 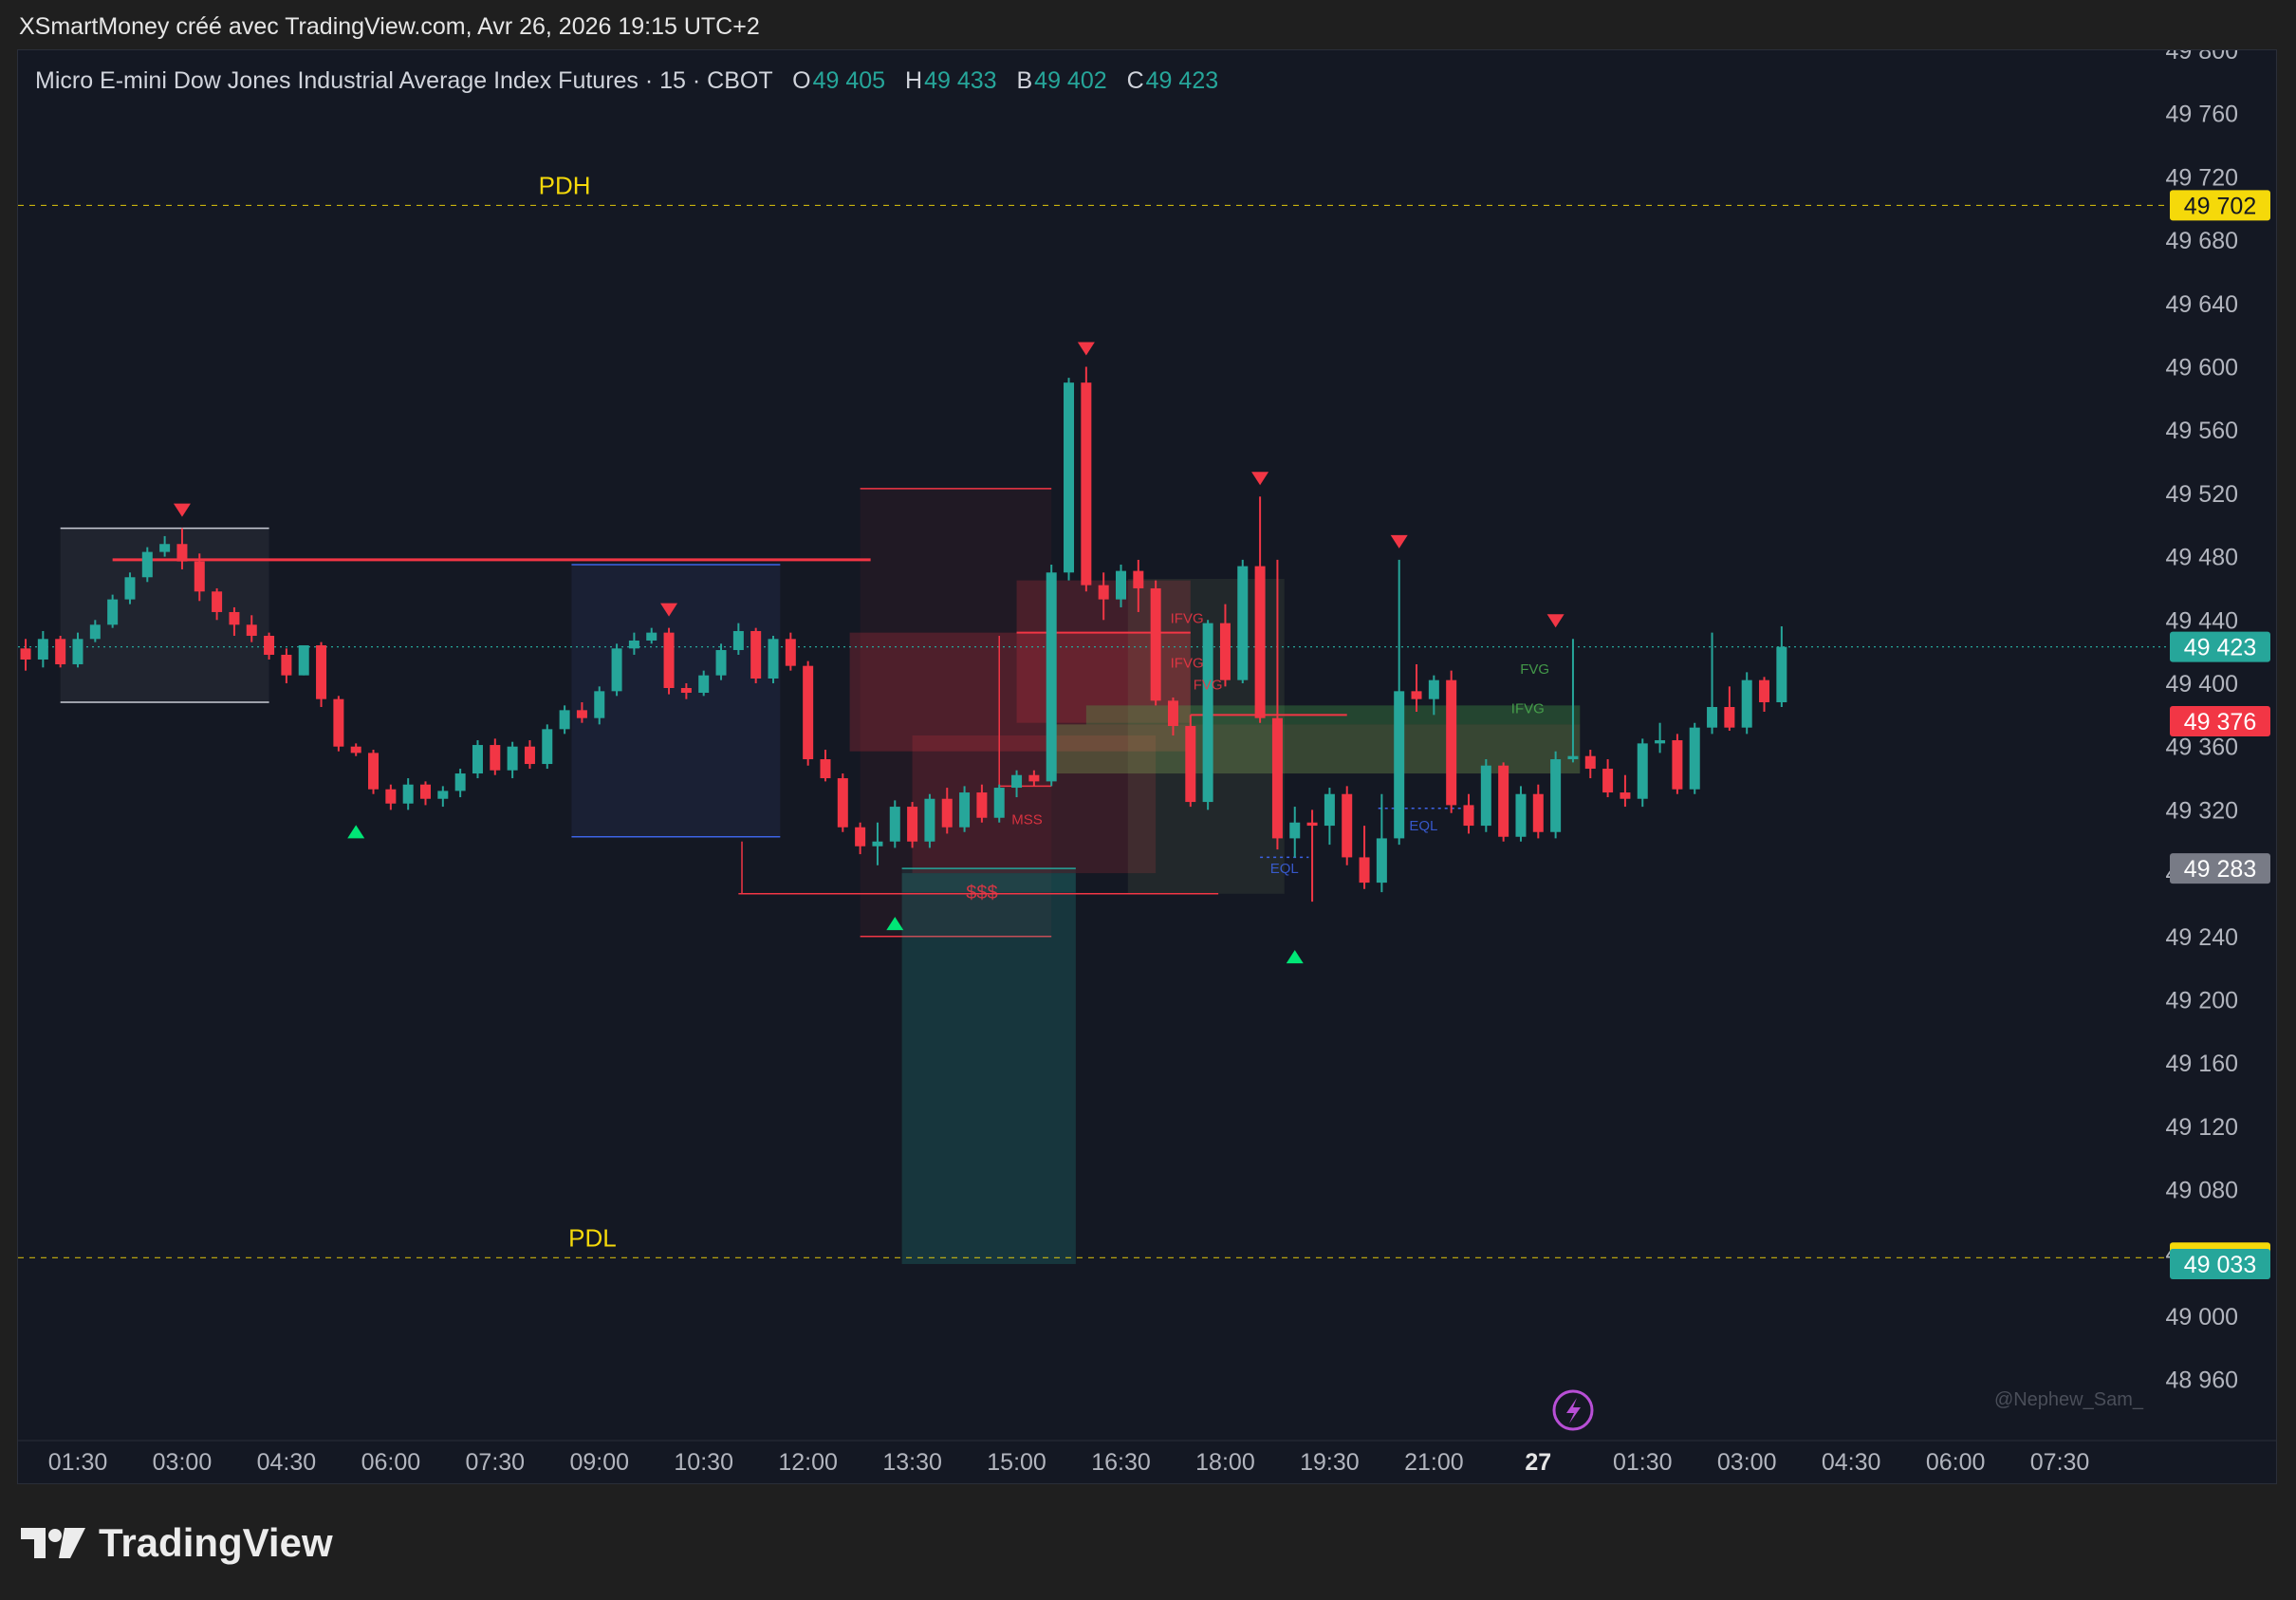 I want to click on tradingview-brand: TradingView, so click(x=177, y=1543).